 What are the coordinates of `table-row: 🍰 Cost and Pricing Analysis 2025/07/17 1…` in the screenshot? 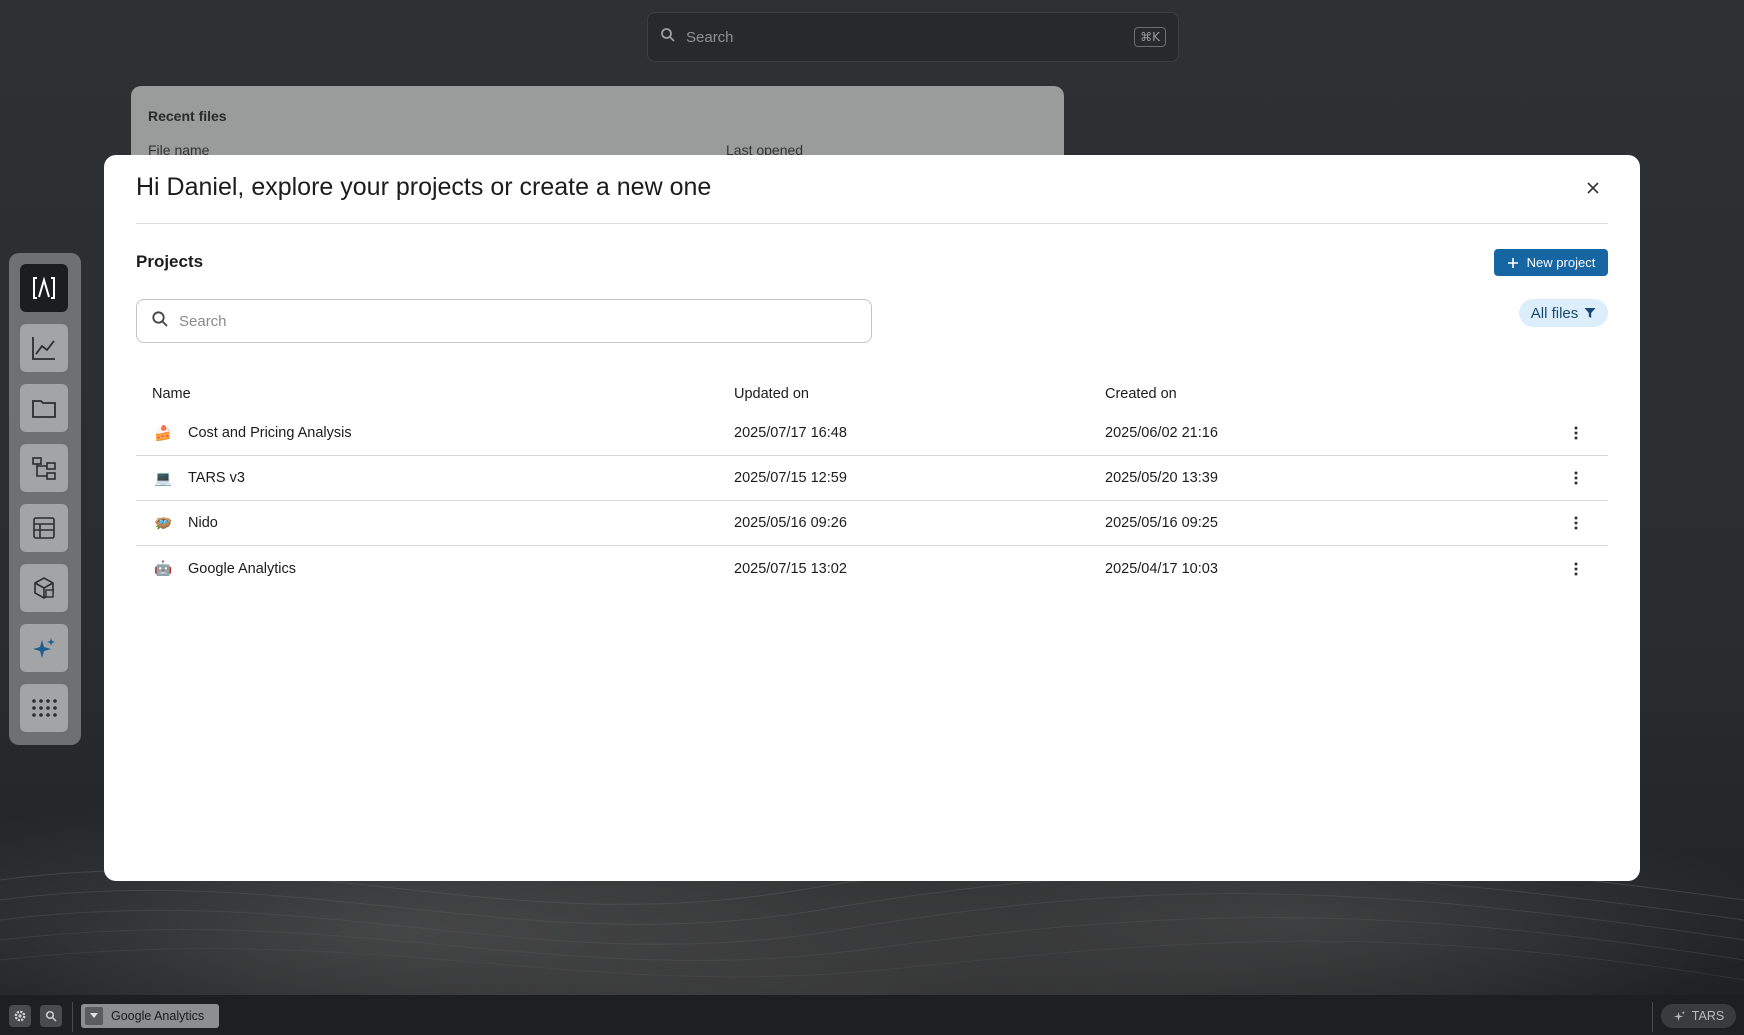 It's located at (872, 433).